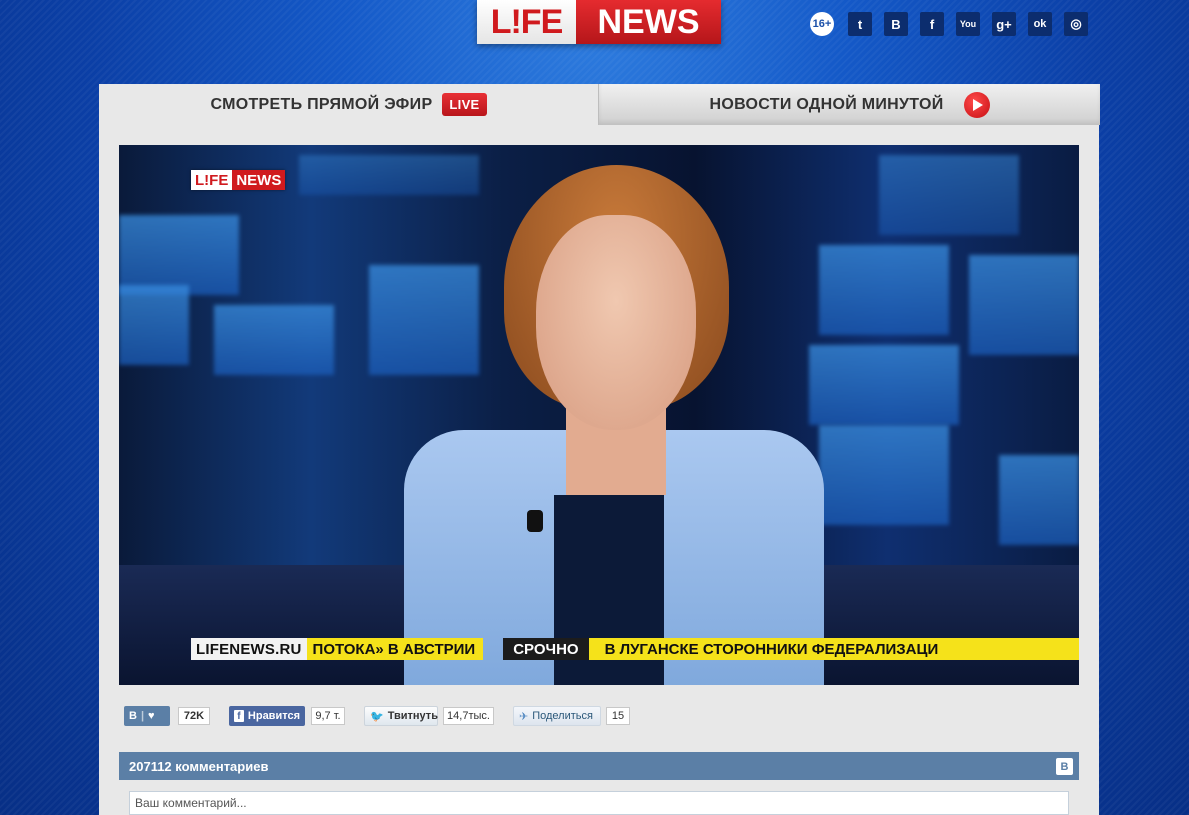 This screenshot has height=815, width=1189. I want to click on ticker-site: LIFENEWS.RU, so click(249, 649).